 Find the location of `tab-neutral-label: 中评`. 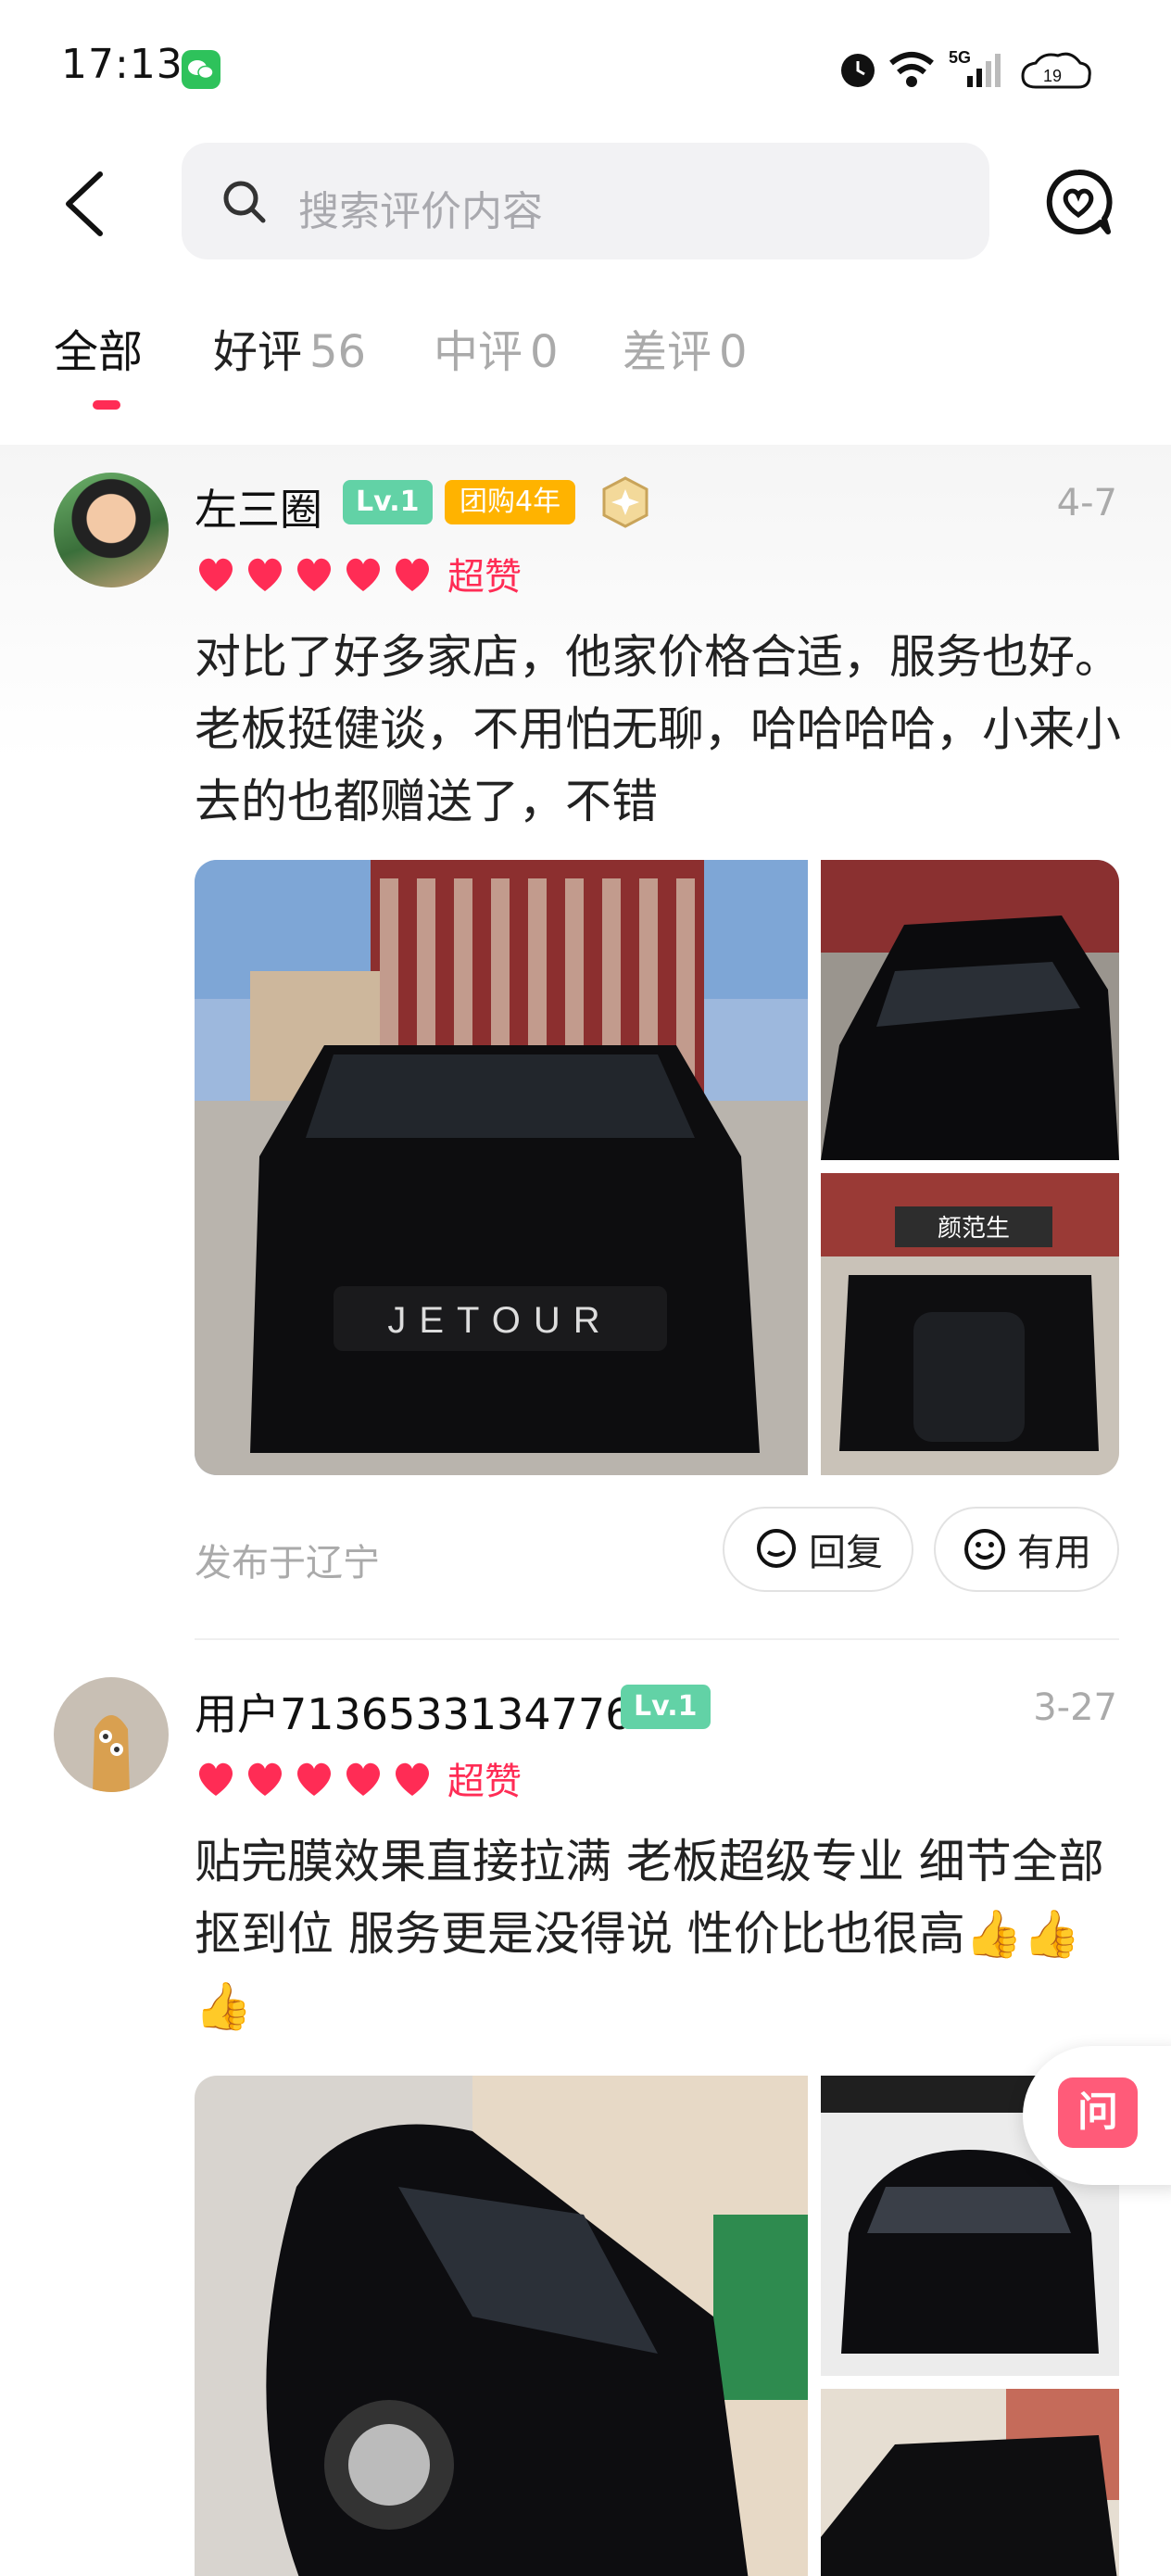

tab-neutral-label: 中评 is located at coordinates (479, 352).